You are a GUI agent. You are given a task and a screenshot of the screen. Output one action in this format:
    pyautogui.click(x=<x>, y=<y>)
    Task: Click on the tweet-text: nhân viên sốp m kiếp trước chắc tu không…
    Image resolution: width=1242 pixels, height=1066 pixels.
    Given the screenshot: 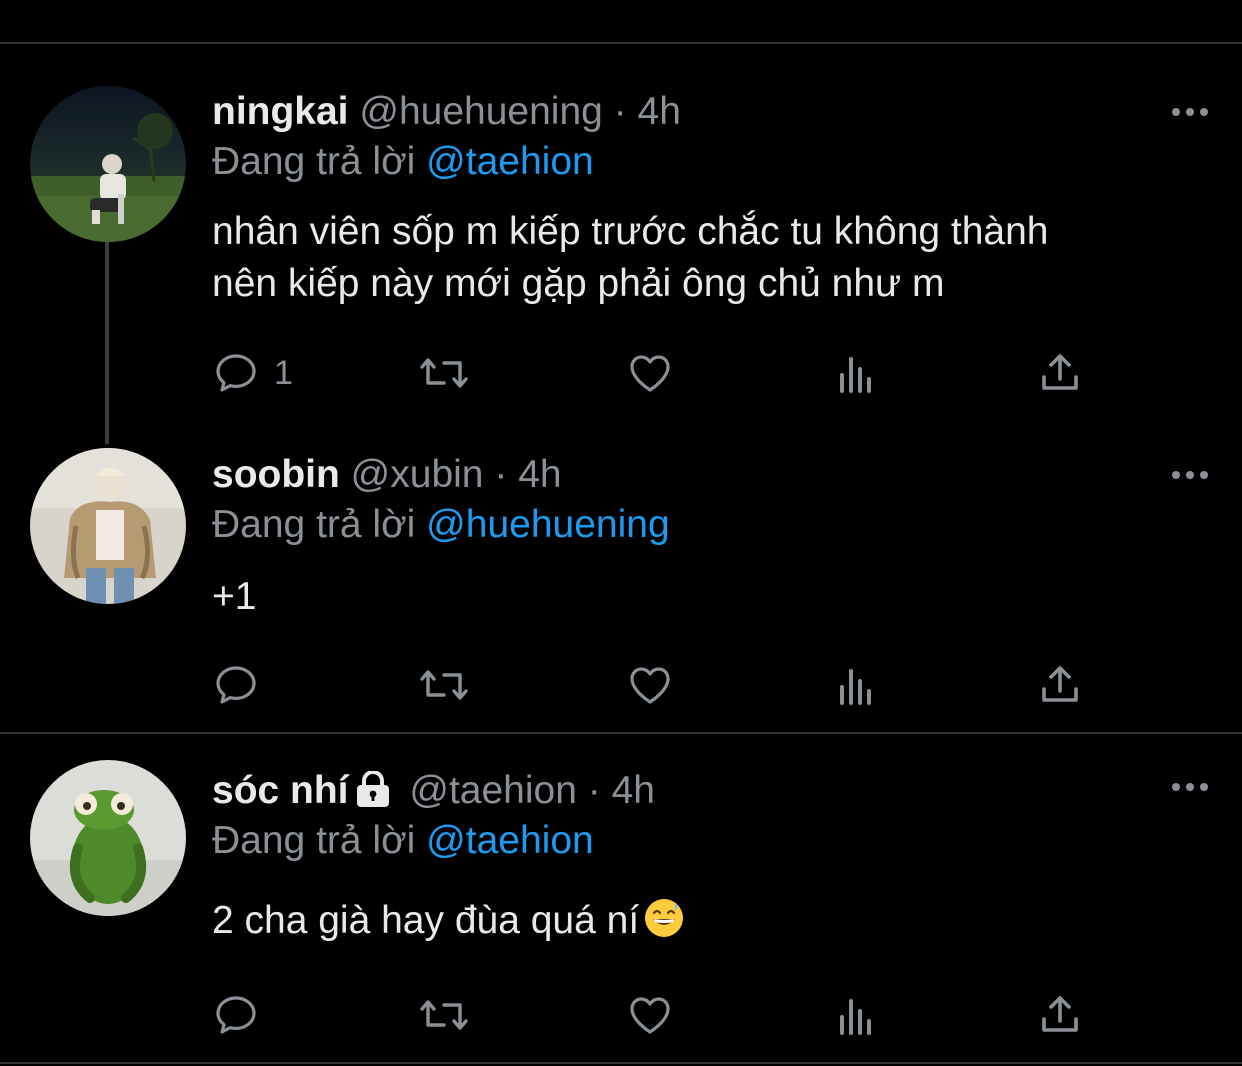 What is the action you would take?
    pyautogui.click(x=630, y=258)
    